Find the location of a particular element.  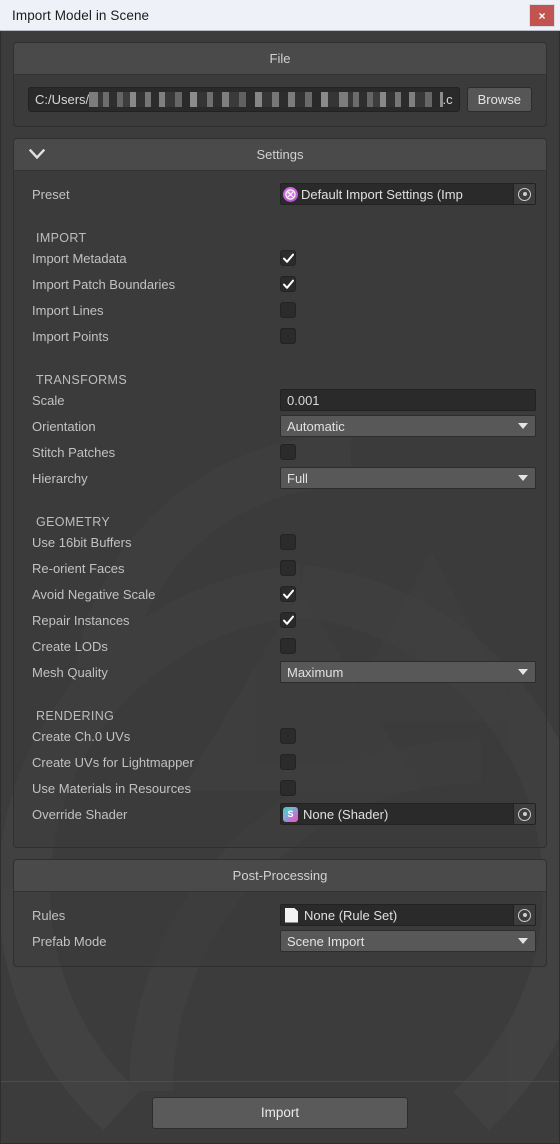

row-repair-instances: Repair Instances is located at coordinates (280, 620).